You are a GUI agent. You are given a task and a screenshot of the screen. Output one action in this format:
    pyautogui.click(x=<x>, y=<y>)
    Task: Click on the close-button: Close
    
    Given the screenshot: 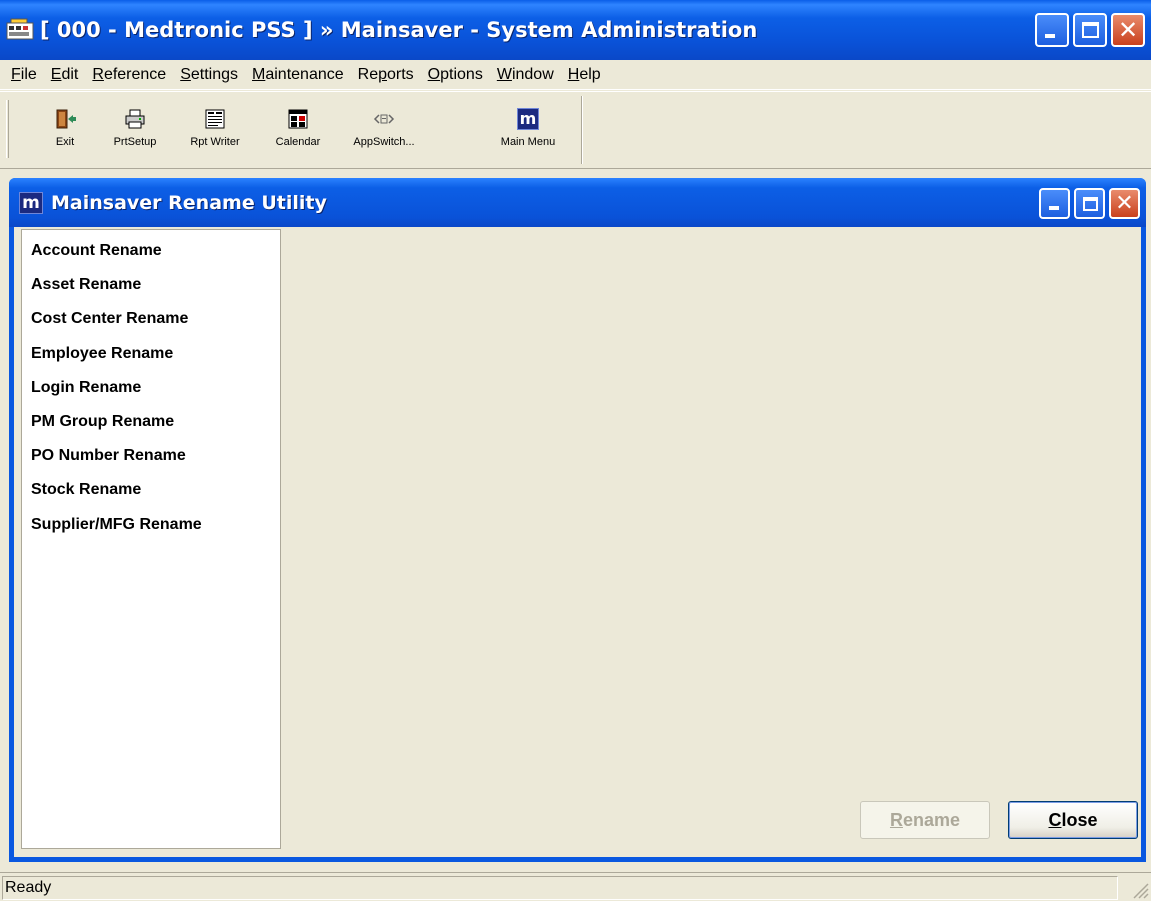 What is the action you would take?
    pyautogui.click(x=1073, y=820)
    